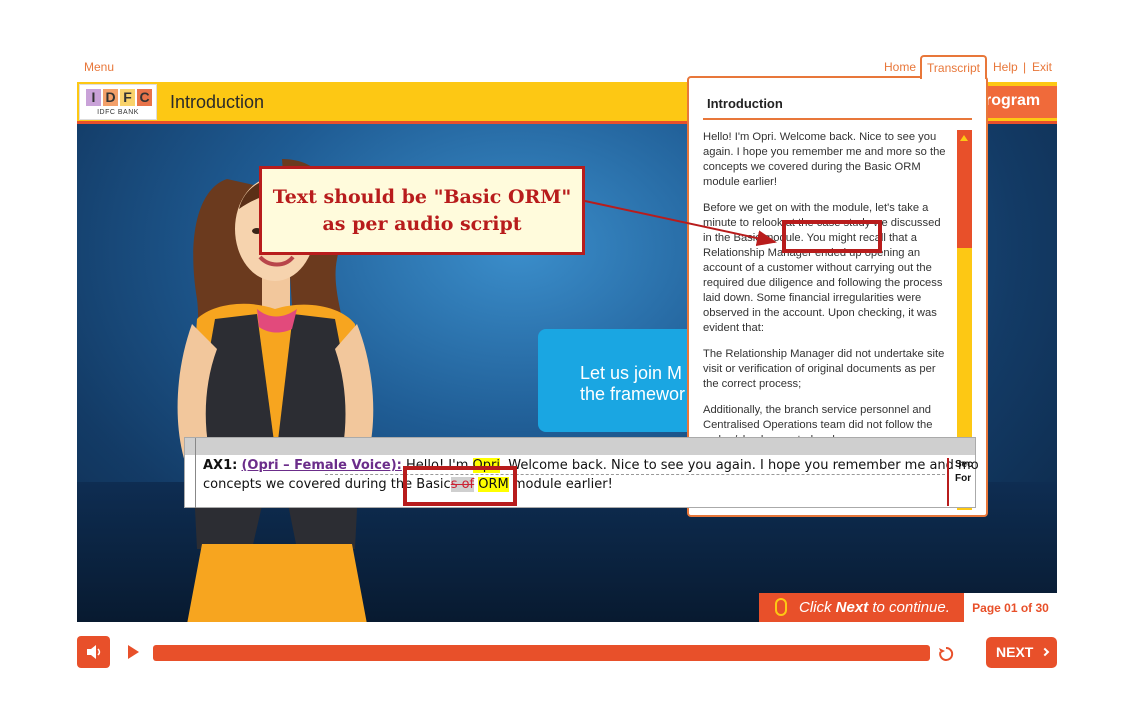 The height and width of the screenshot is (728, 1137). What do you see at coordinates (781, 607) in the screenshot?
I see `mouse-icon` at bounding box center [781, 607].